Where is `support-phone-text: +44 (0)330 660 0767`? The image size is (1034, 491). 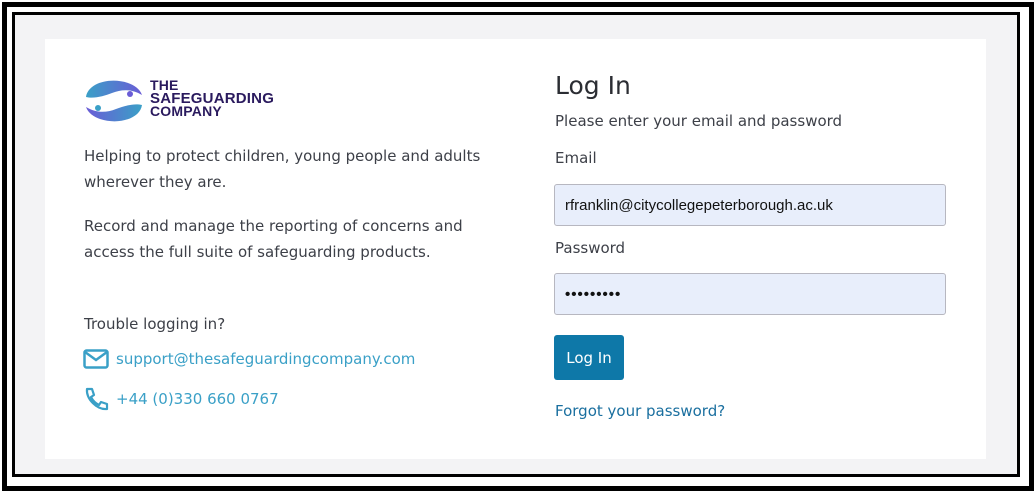
support-phone-text: +44 (0)330 660 0767 is located at coordinates (197, 399).